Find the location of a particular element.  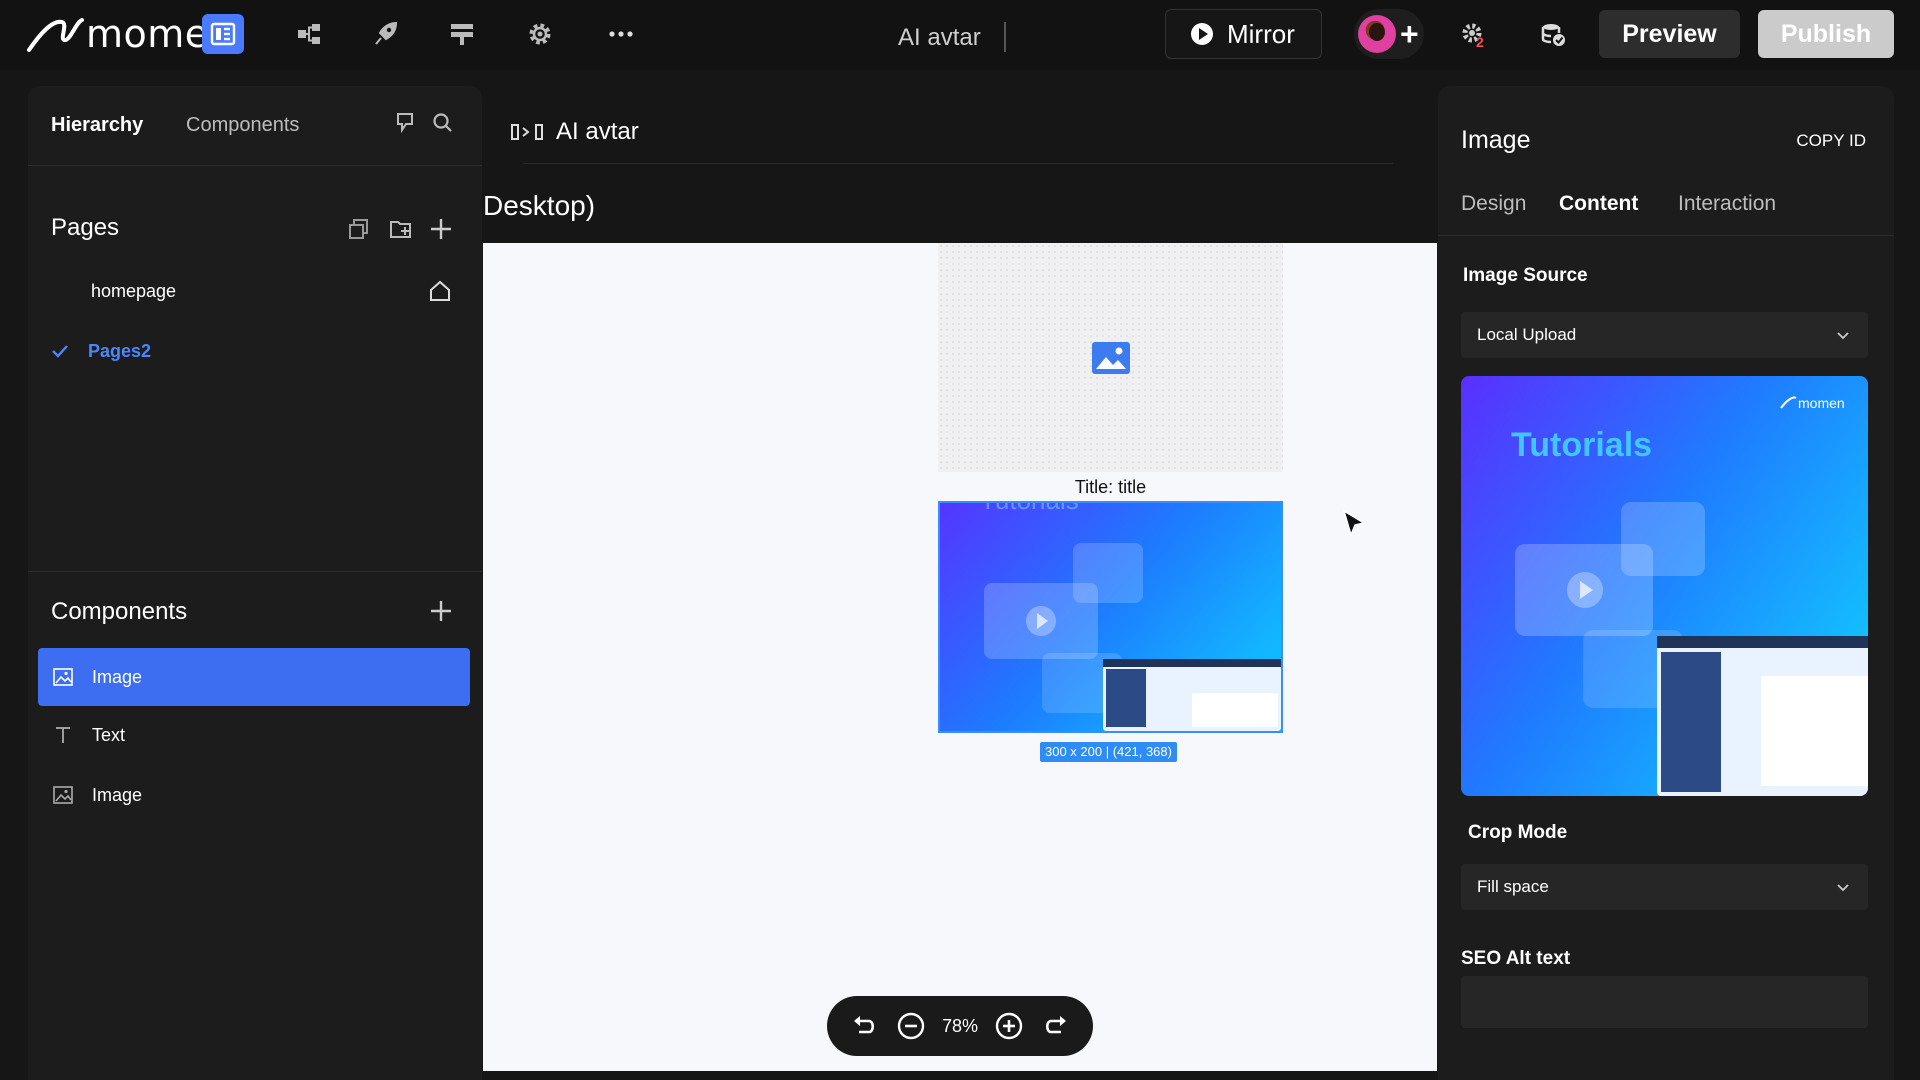

image-placeholder is located at coordinates (1110, 357).